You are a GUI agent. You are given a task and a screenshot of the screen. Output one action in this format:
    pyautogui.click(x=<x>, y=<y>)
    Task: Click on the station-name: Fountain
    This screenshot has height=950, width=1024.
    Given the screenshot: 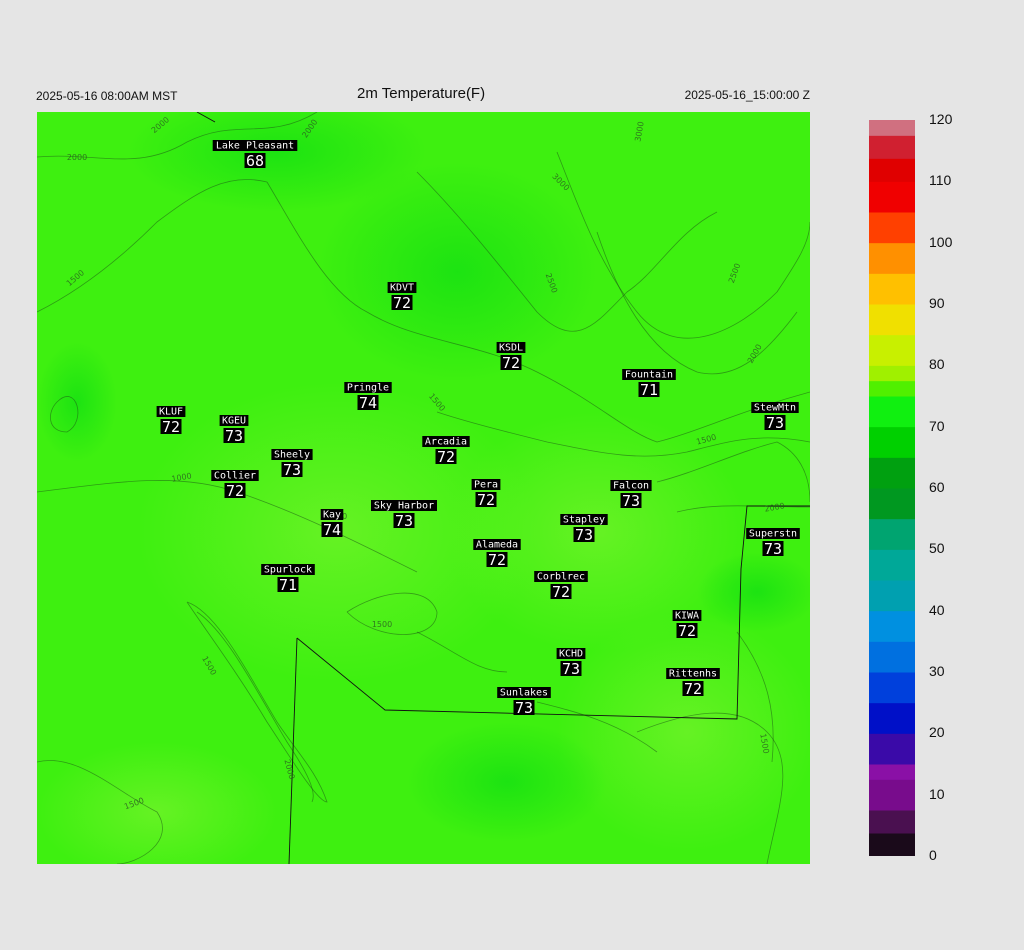 What is the action you would take?
    pyautogui.click(x=649, y=375)
    